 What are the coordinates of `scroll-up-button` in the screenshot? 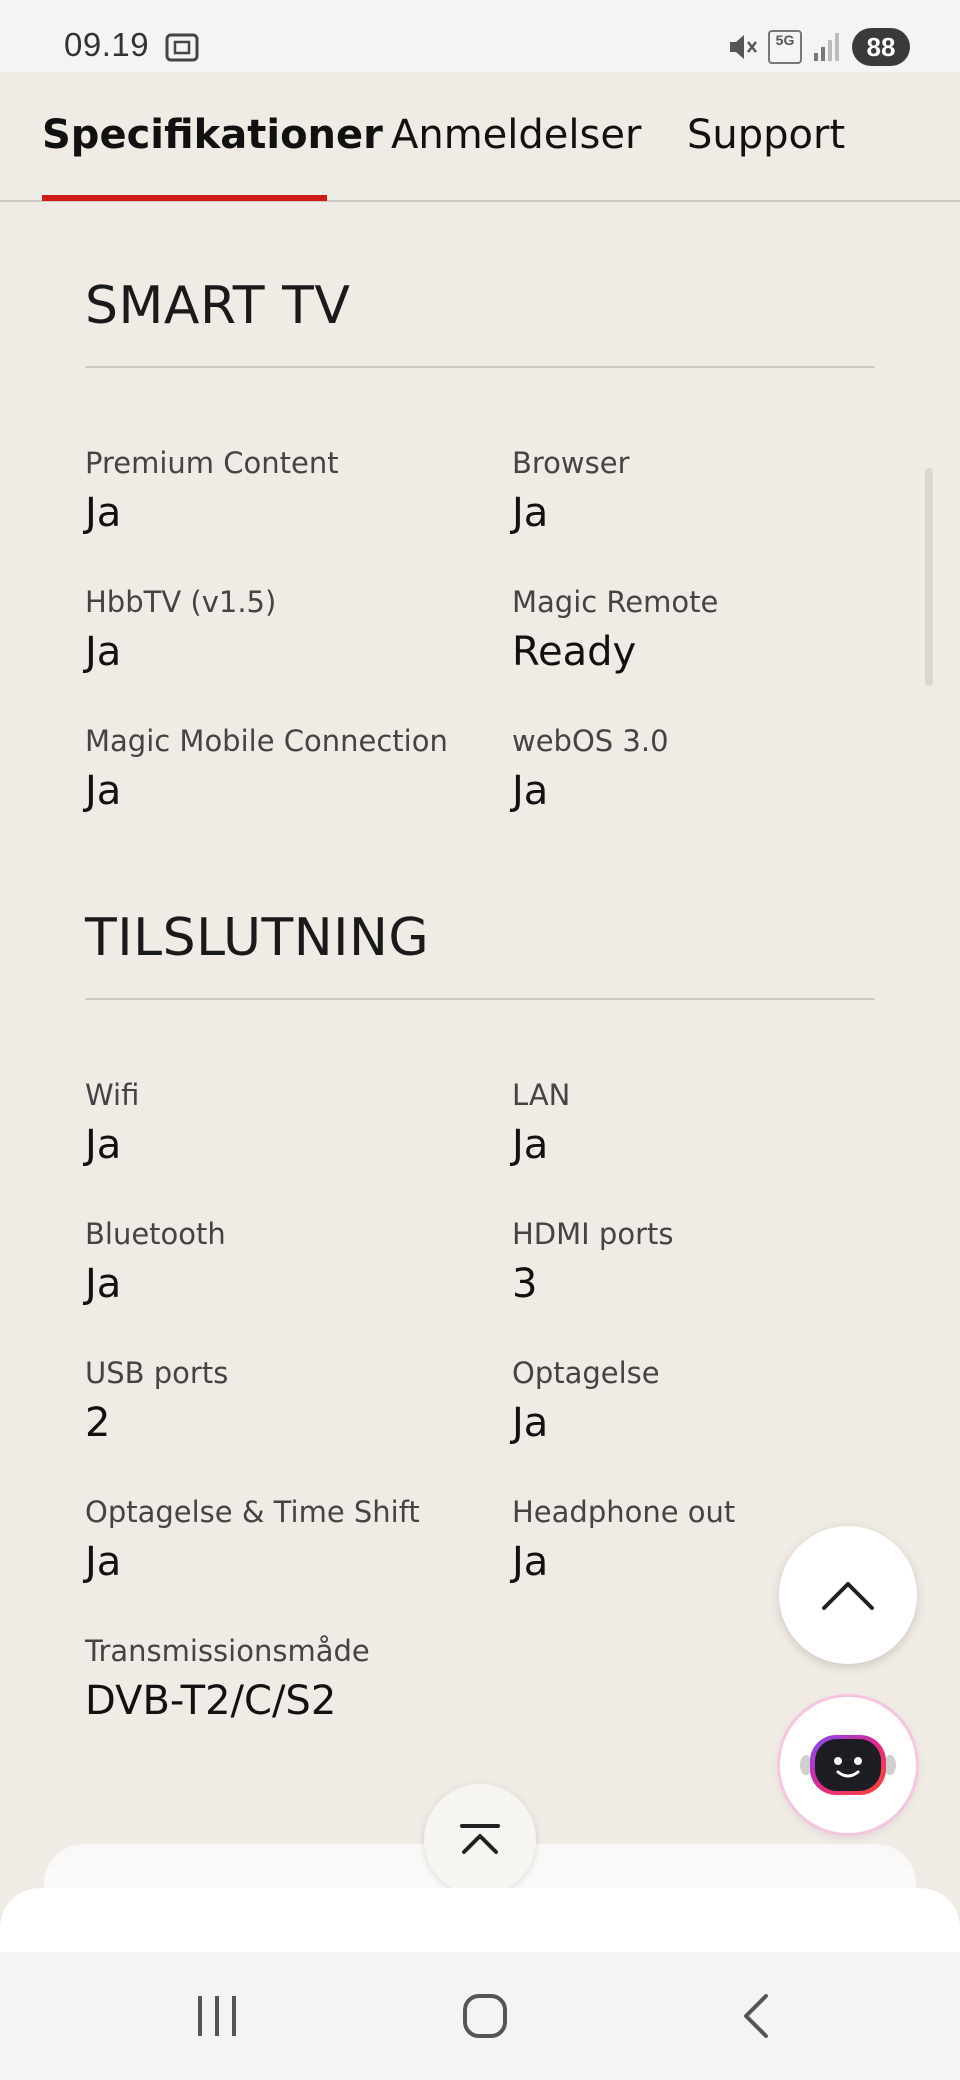 It's located at (848, 1595).